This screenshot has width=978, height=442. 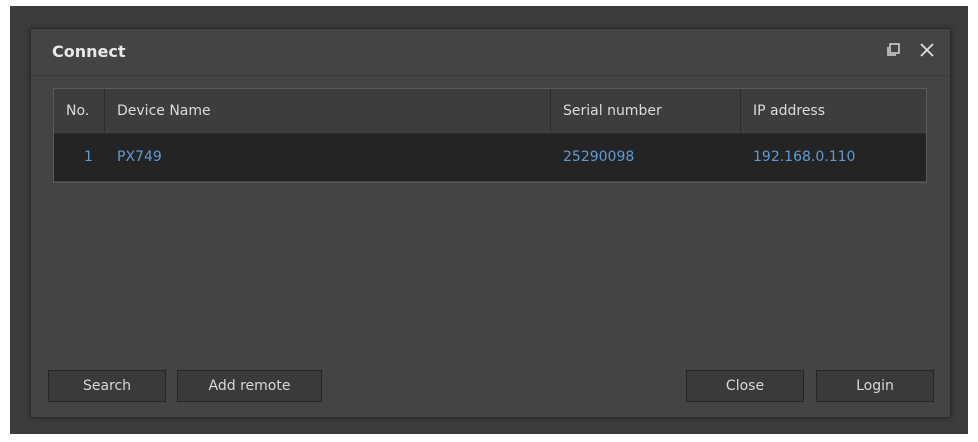 I want to click on restore-window-button, so click(x=893, y=50).